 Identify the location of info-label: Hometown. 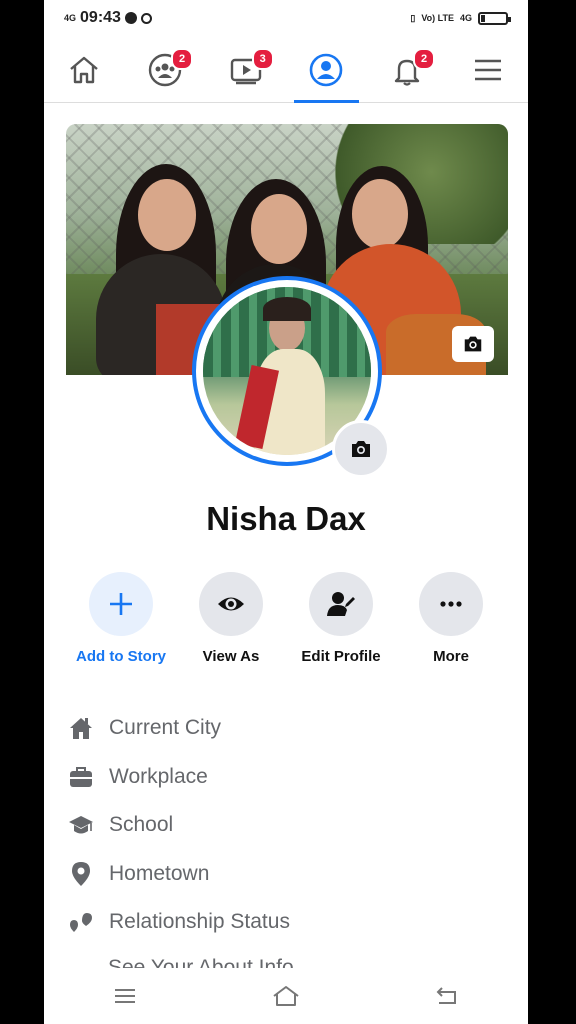
(159, 873).